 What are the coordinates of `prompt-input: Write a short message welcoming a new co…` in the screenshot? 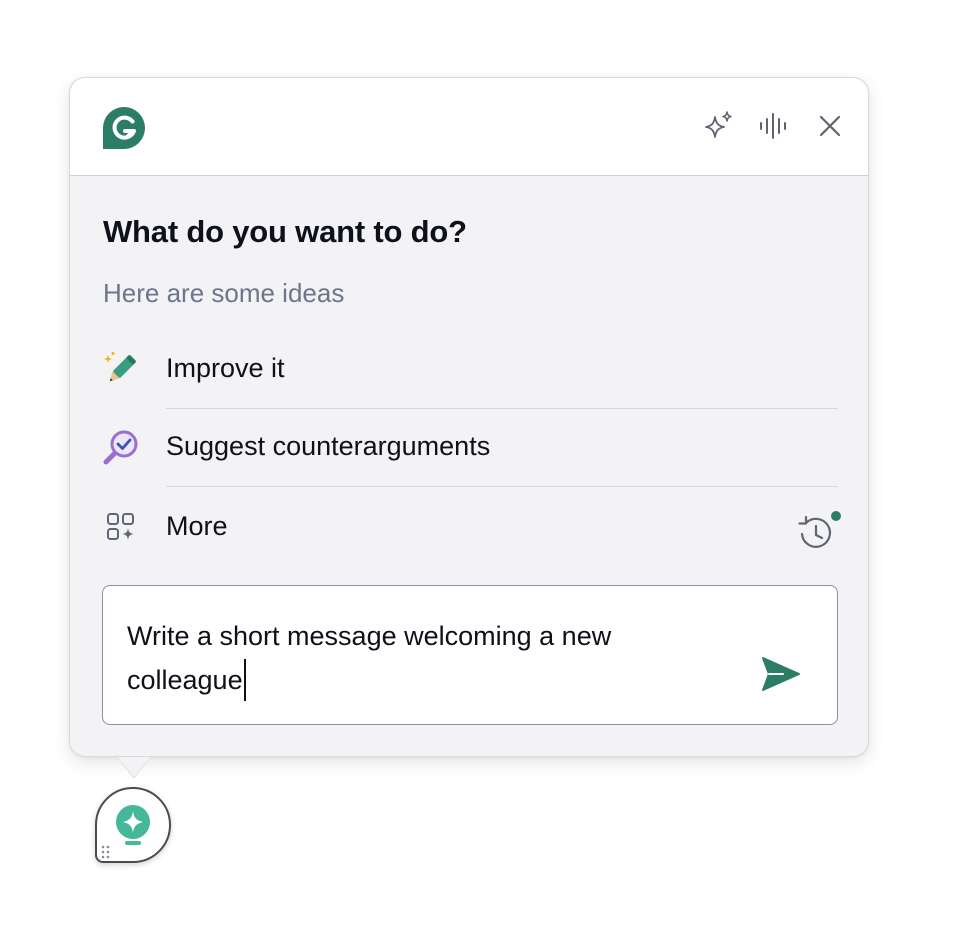 It's located at (470, 655).